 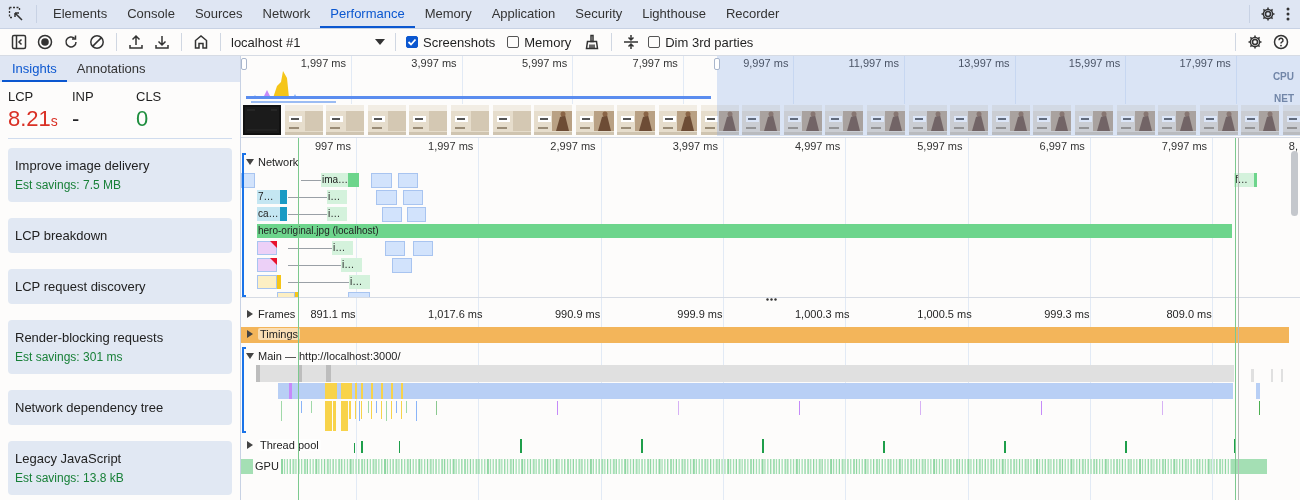 What do you see at coordinates (16, 14) in the screenshot?
I see `inspect-element-icon` at bounding box center [16, 14].